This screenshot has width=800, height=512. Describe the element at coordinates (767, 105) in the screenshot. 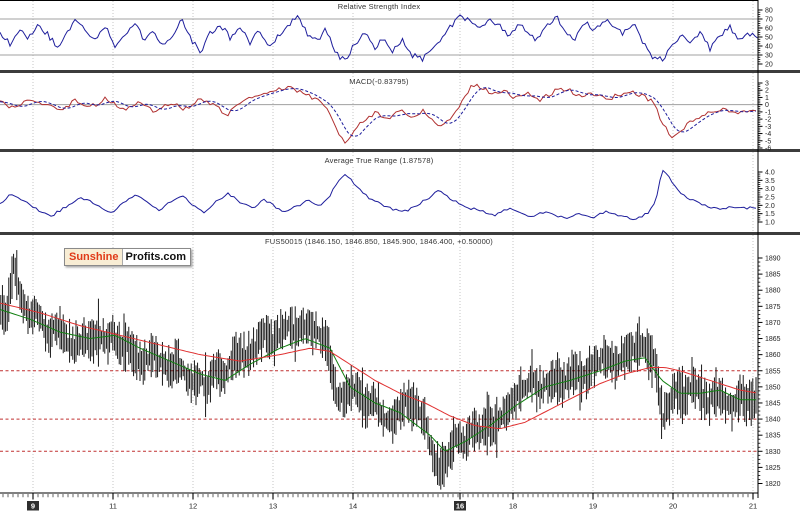

I see `y-tick-label: 0` at that location.